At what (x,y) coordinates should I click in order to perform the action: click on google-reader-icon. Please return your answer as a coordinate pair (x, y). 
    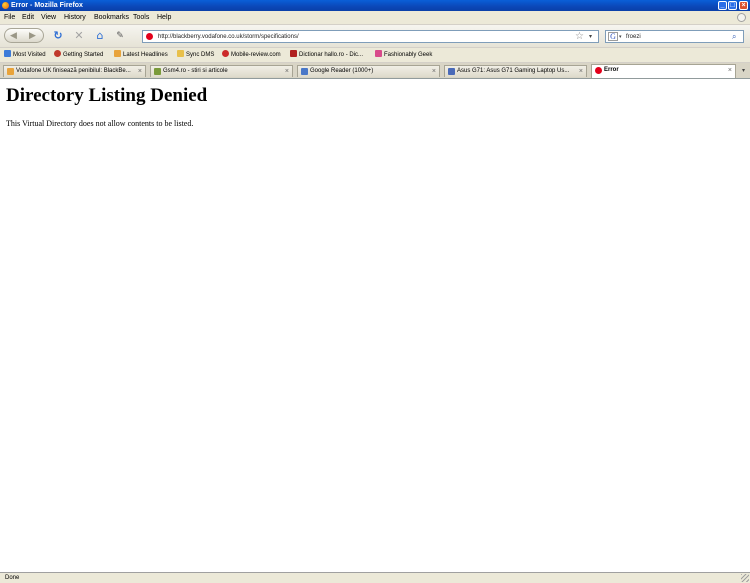
    Looking at the image, I should click on (304, 71).